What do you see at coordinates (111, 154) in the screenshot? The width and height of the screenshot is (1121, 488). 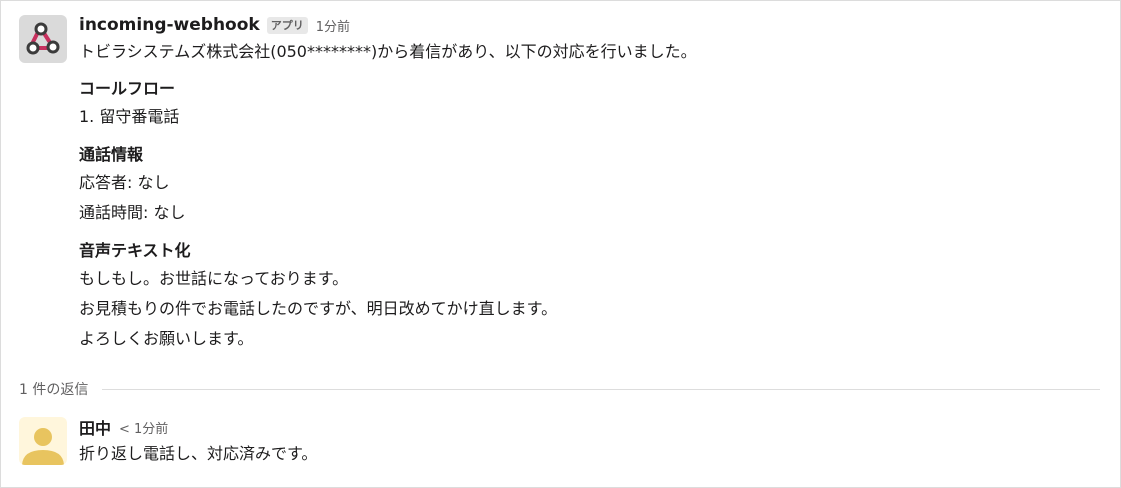 I see `section-title: 通話情報` at bounding box center [111, 154].